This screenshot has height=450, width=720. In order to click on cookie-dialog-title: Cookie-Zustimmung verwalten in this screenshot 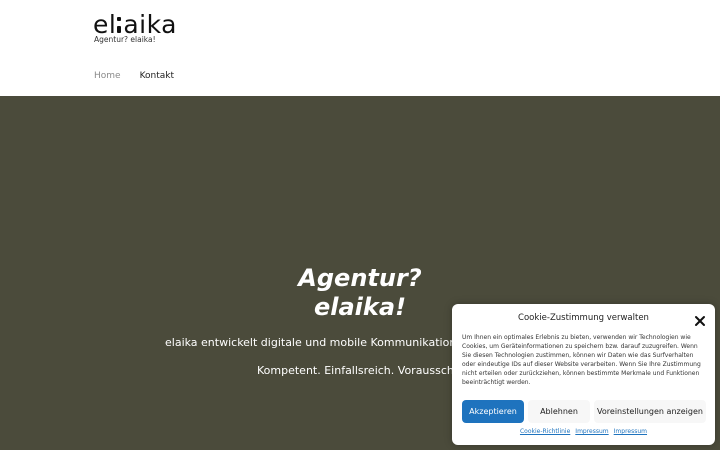, I will do `click(583, 318)`.